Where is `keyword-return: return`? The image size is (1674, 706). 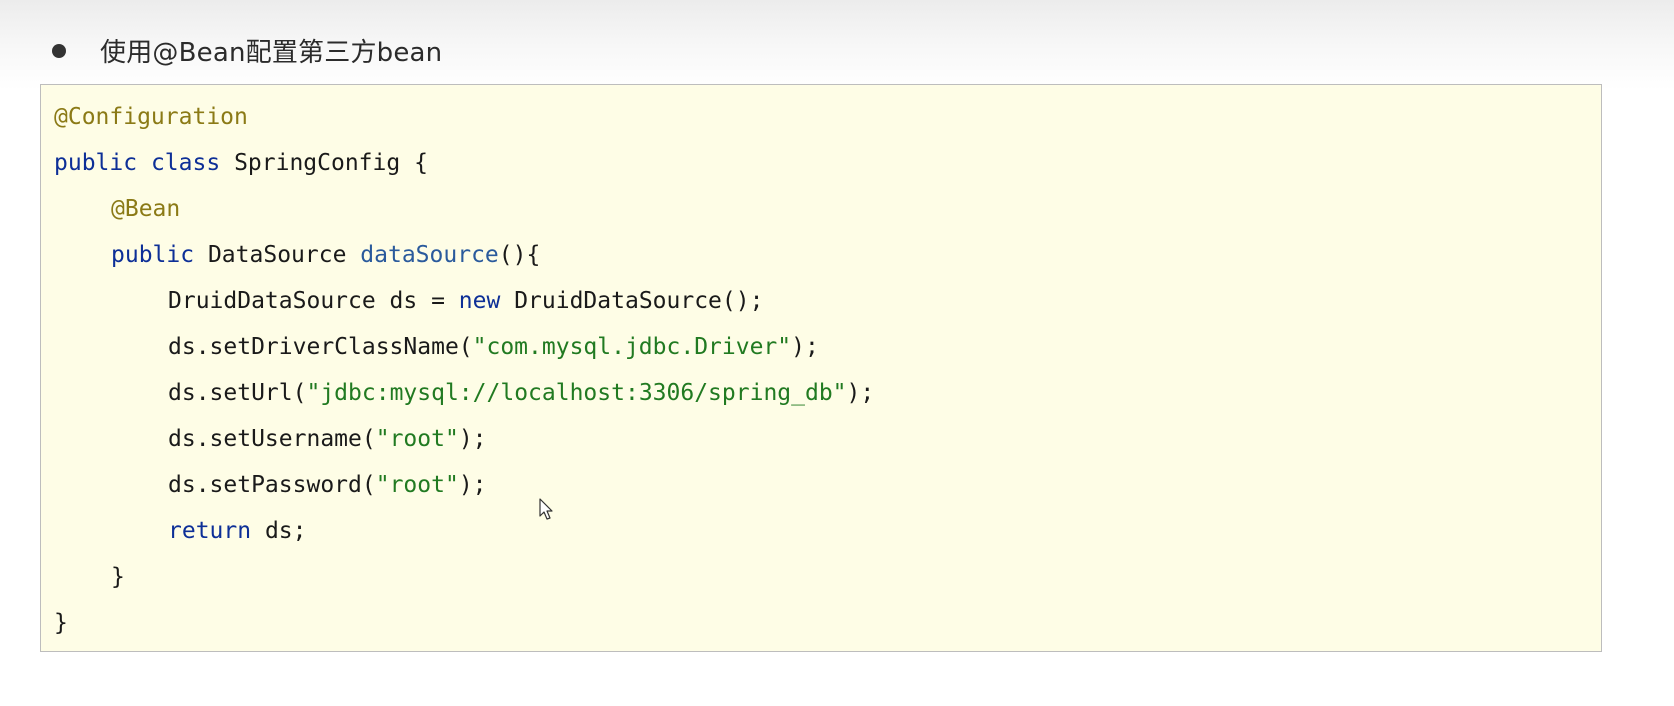 keyword-return: return is located at coordinates (210, 531).